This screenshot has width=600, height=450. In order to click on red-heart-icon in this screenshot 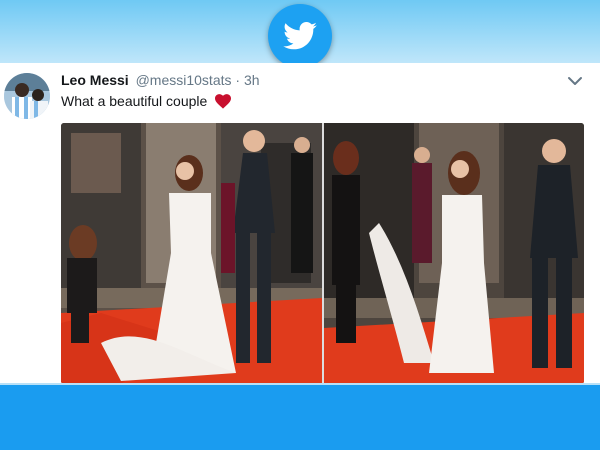, I will do `click(223, 101)`.